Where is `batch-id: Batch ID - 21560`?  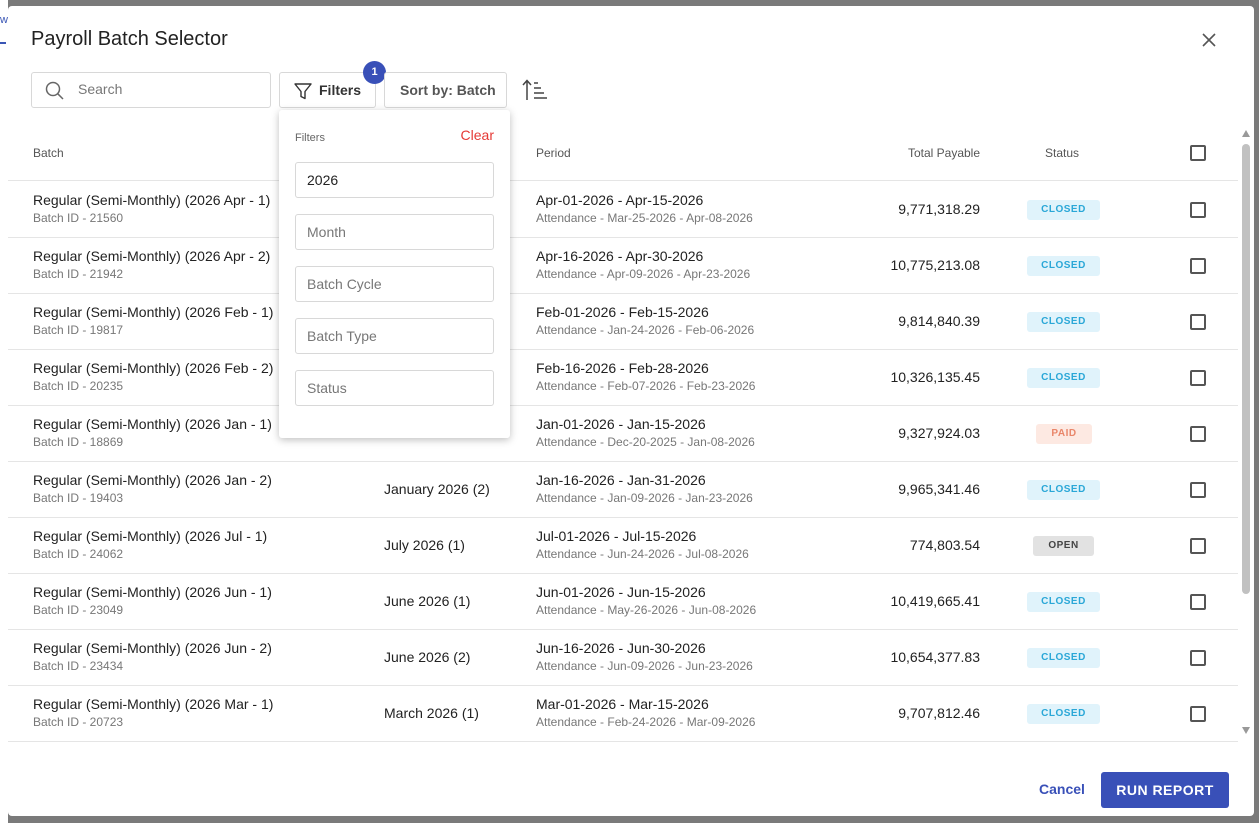
batch-id: Batch ID - 21560 is located at coordinates (78, 218).